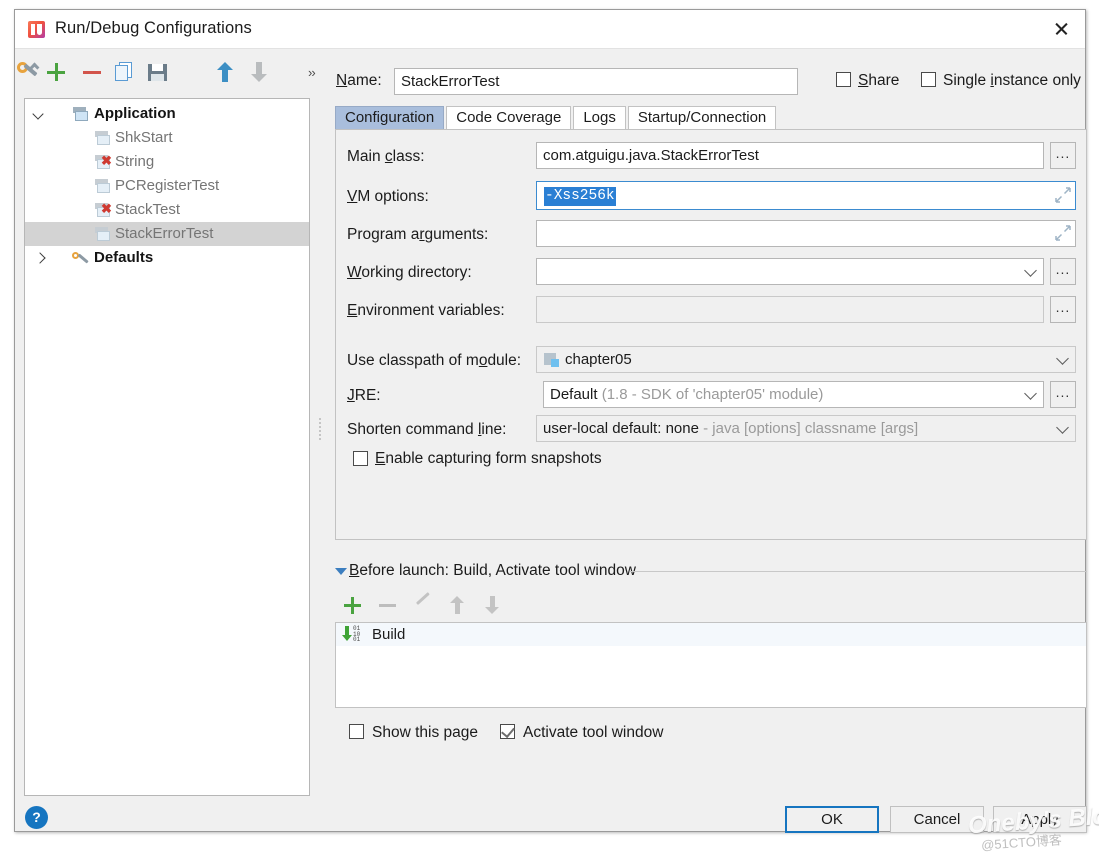 This screenshot has height=854, width=1099. What do you see at coordinates (458, 605) in the screenshot?
I see `task-move-up-button` at bounding box center [458, 605].